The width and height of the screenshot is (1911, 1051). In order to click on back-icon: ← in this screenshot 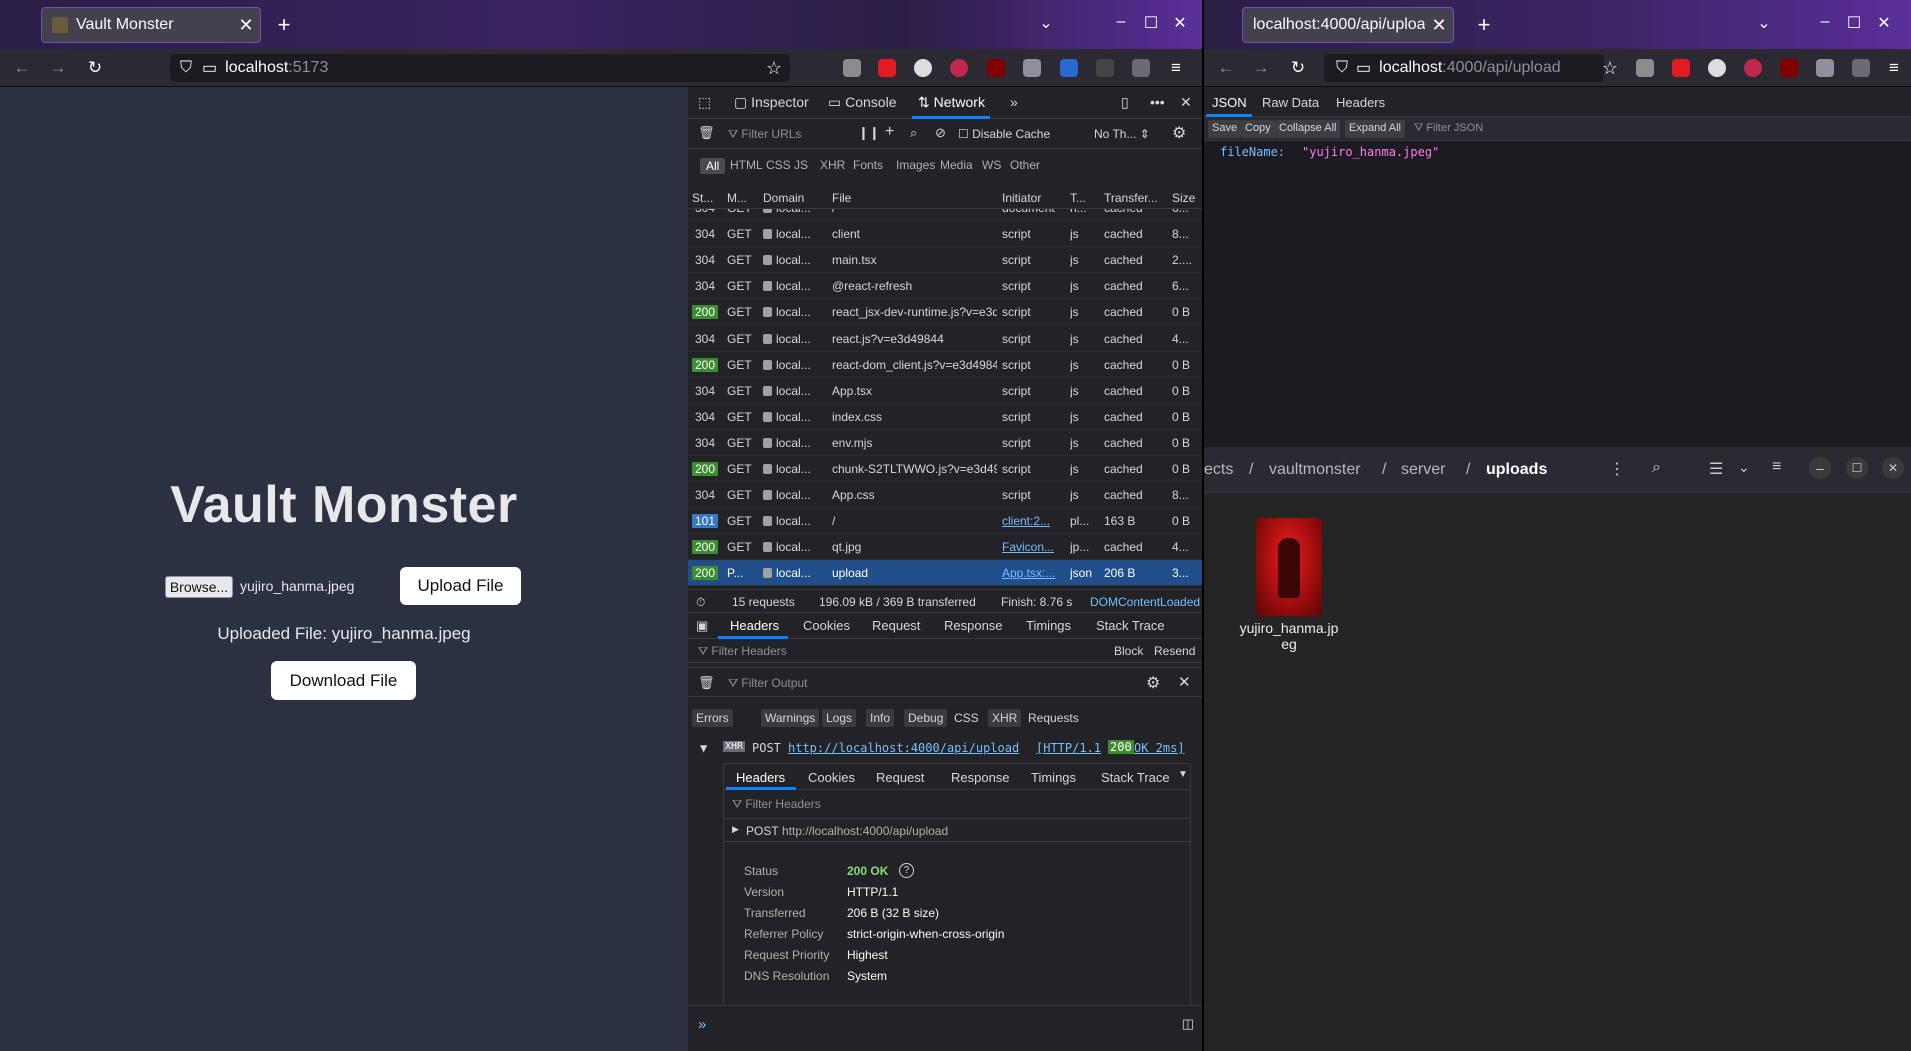, I will do `click(1226, 68)`.